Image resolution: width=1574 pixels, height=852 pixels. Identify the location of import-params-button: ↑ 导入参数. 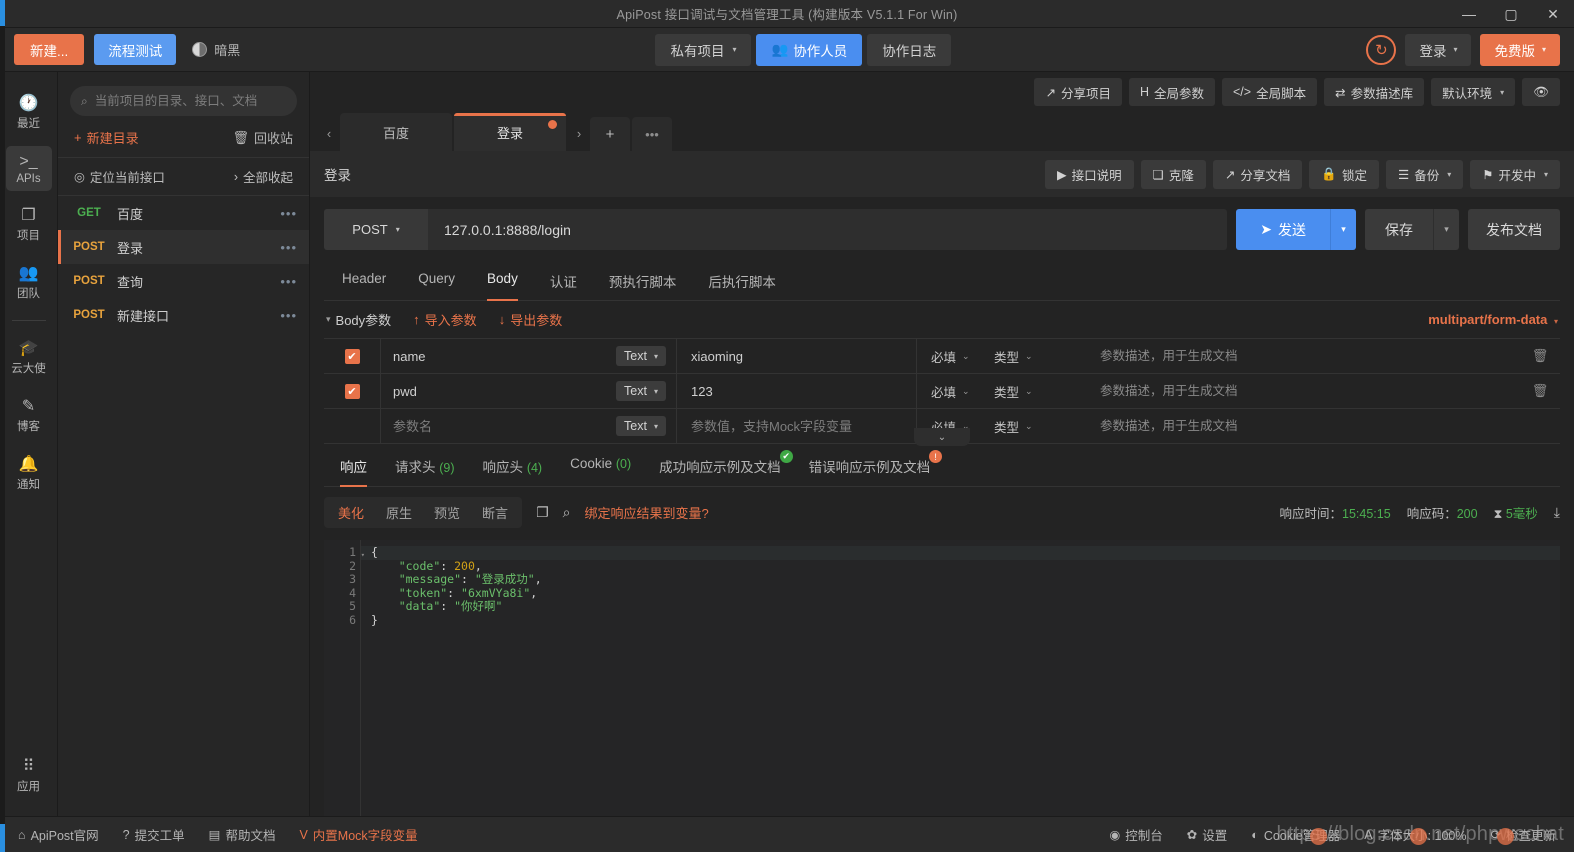
(445, 319).